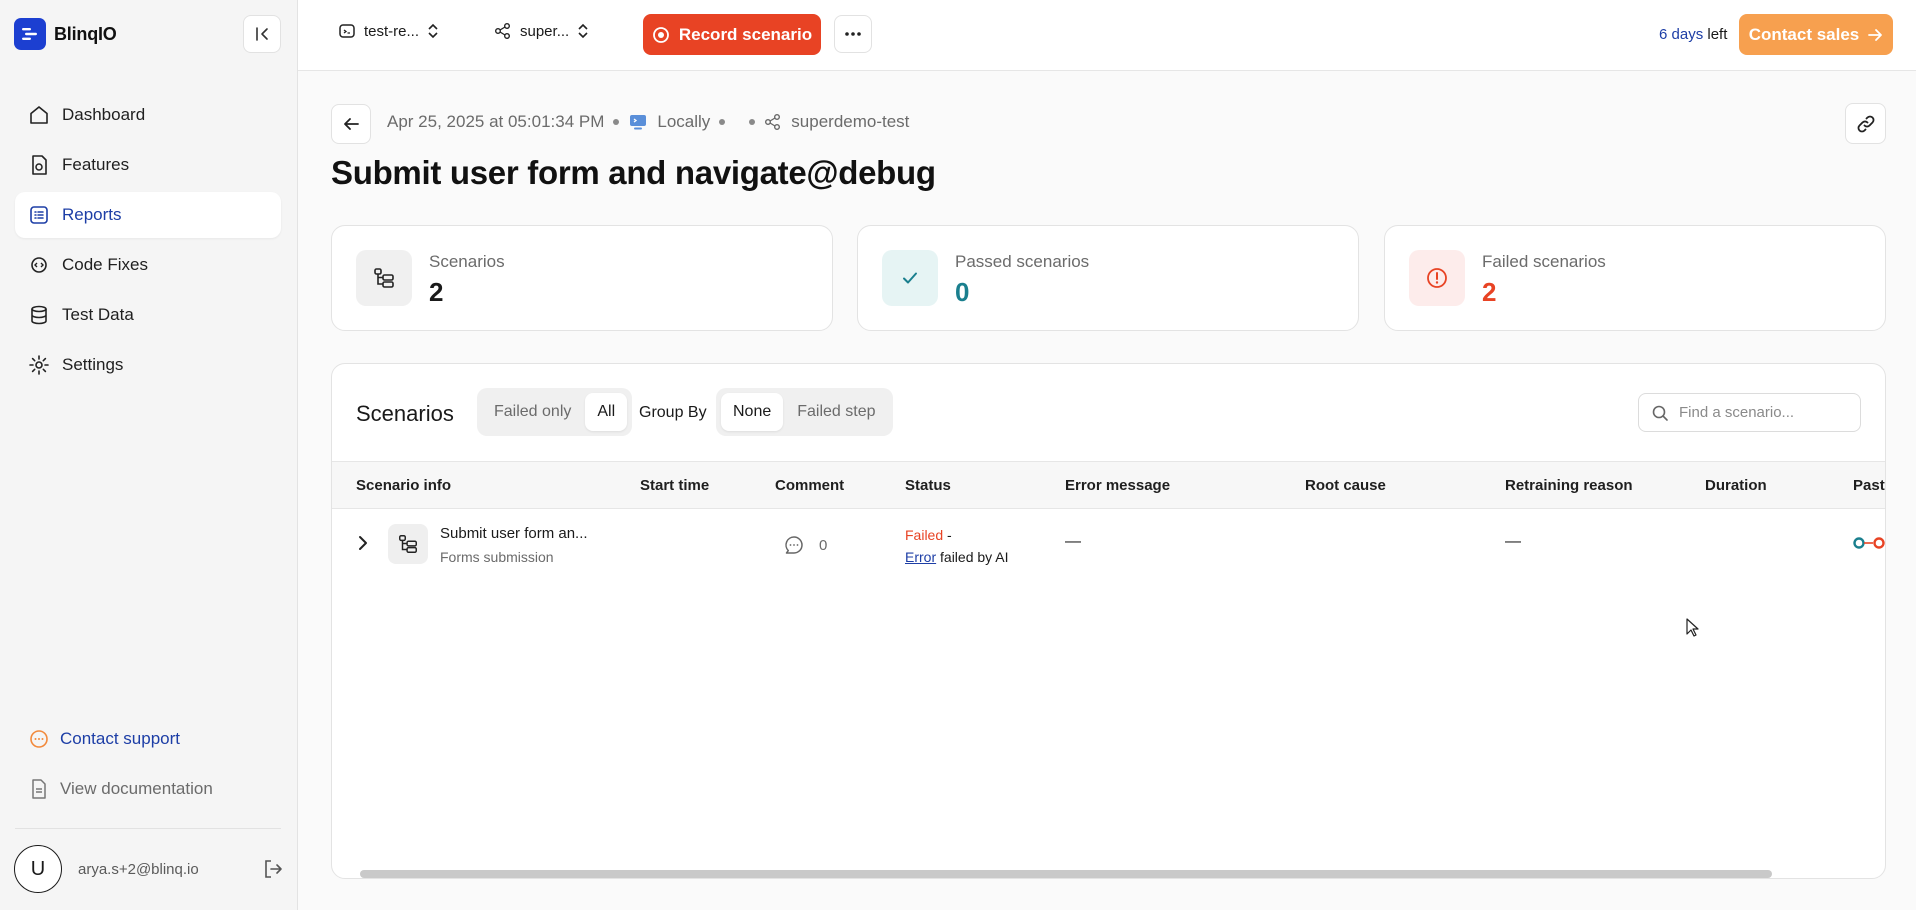 The image size is (1916, 910). Describe the element at coordinates (262, 34) in the screenshot. I see `collapse-sidebar-button` at that location.